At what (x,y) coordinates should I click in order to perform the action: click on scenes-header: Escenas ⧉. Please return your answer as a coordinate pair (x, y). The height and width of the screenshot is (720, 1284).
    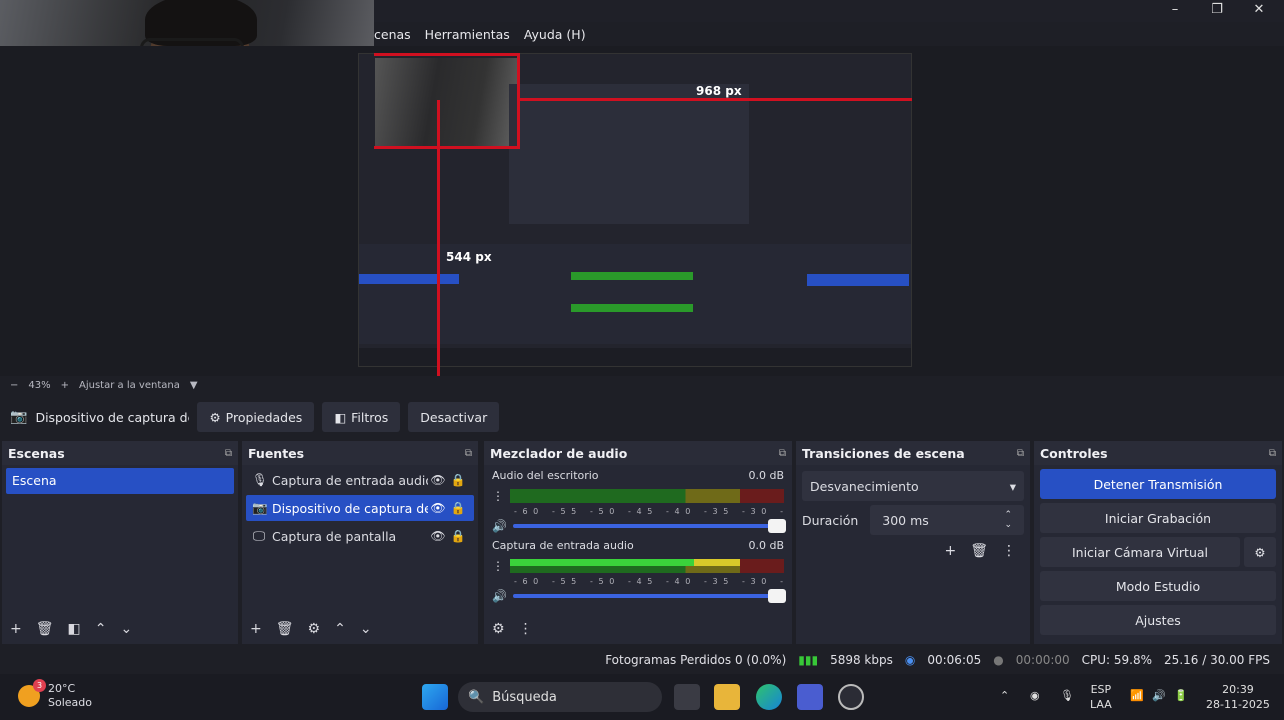
    Looking at the image, I should click on (120, 453).